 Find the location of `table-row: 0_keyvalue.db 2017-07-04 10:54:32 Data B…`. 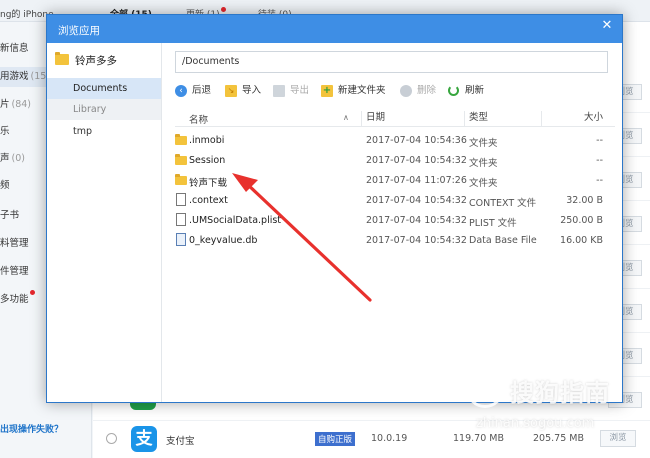

table-row: 0_keyvalue.db 2017-07-04 10:54:32 Data B… is located at coordinates (395, 240).